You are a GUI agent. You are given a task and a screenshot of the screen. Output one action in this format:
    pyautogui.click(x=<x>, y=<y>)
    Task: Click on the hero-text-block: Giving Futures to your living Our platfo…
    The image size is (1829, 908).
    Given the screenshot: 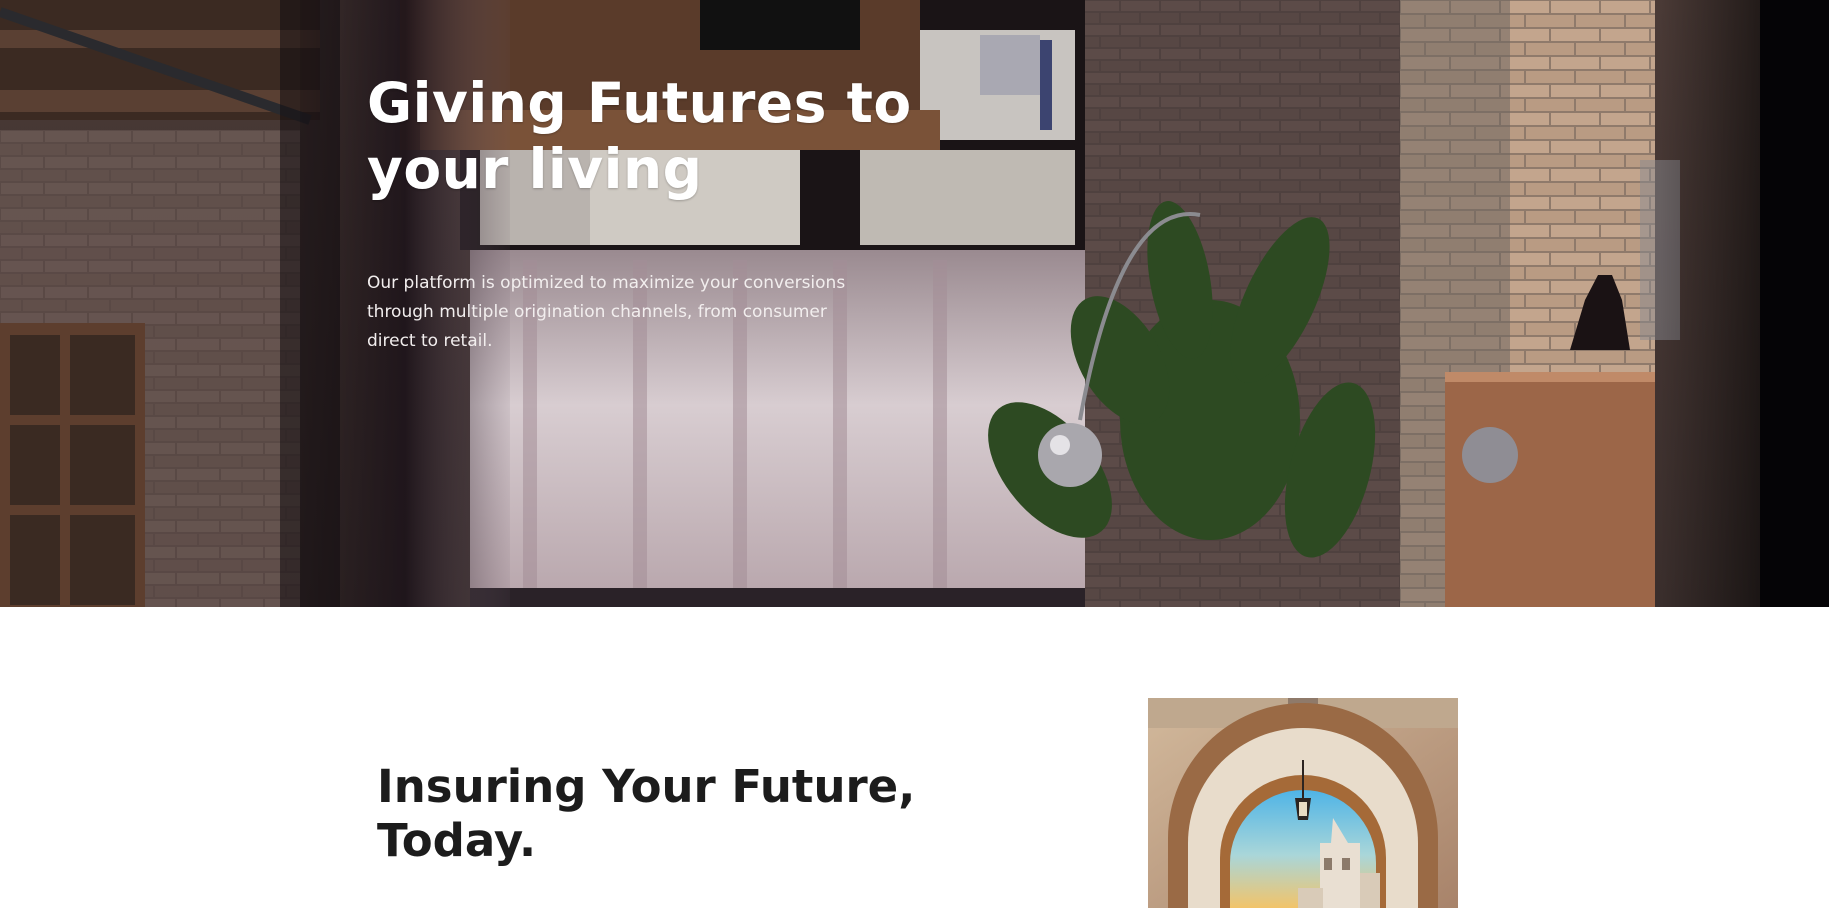 What is the action you would take?
    pyautogui.click(x=707, y=210)
    